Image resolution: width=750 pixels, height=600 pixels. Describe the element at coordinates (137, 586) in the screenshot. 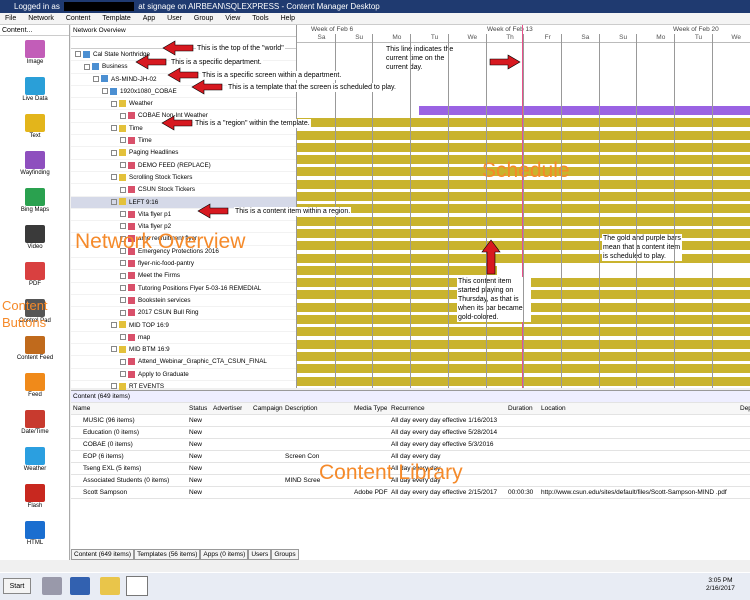

I see `content-manager-icon` at that location.